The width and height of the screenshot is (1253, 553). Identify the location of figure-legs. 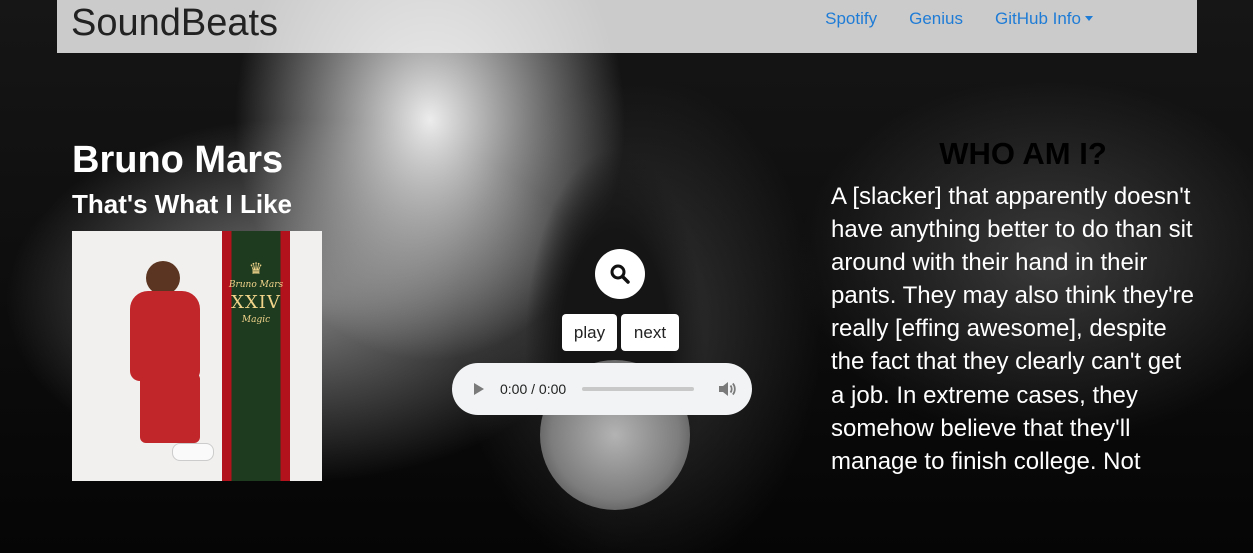
(170, 408).